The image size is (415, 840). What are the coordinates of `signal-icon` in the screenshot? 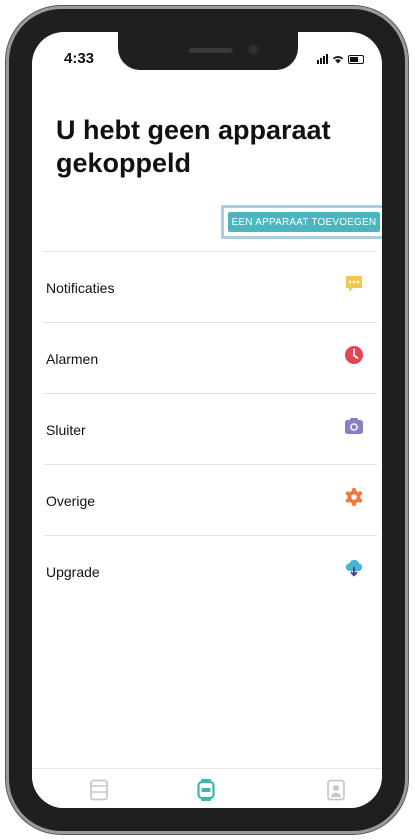 It's located at (322, 59).